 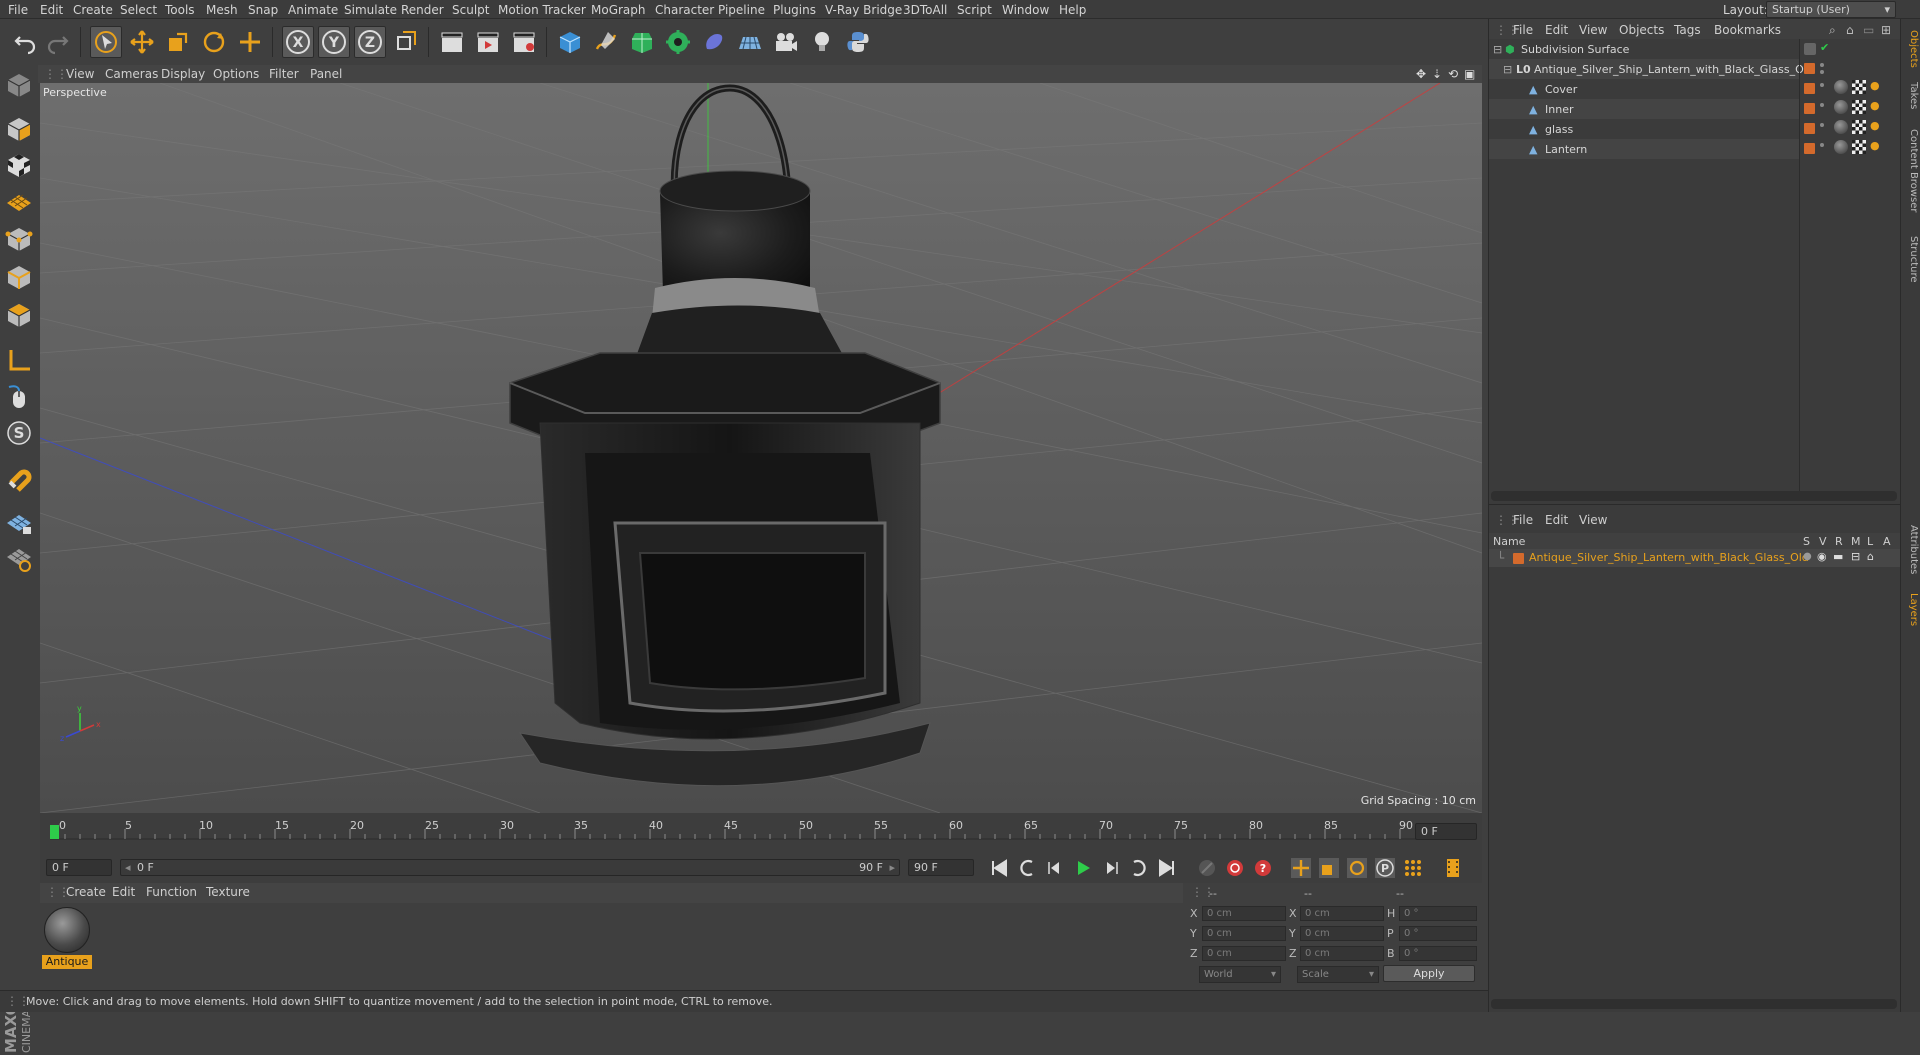 I want to click on size-mode-select: Scale ▾, so click(x=1338, y=974).